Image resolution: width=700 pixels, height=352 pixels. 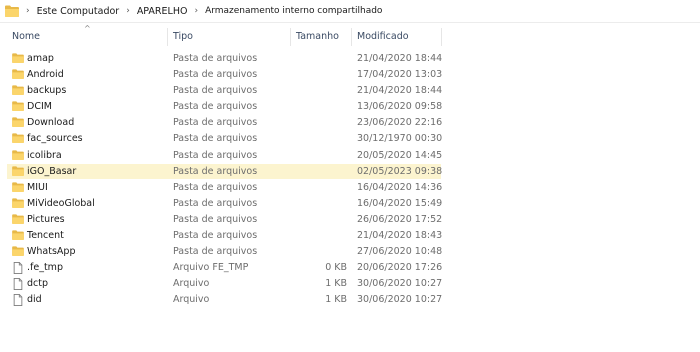 What do you see at coordinates (350, 236) in the screenshot?
I see `file-row: Tencent Pasta de arquivos 21/04/2020 18:43` at bounding box center [350, 236].